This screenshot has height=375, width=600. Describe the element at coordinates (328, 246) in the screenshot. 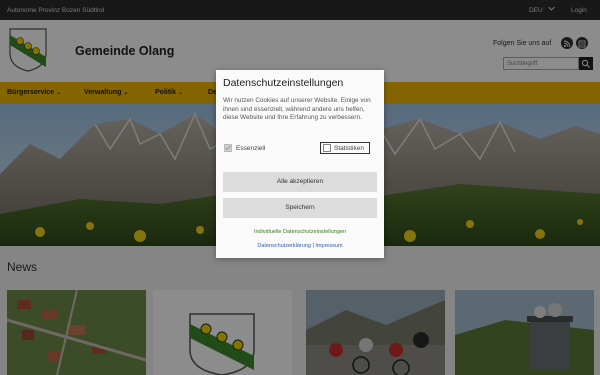

I see `imprint-link: Impressum` at that location.